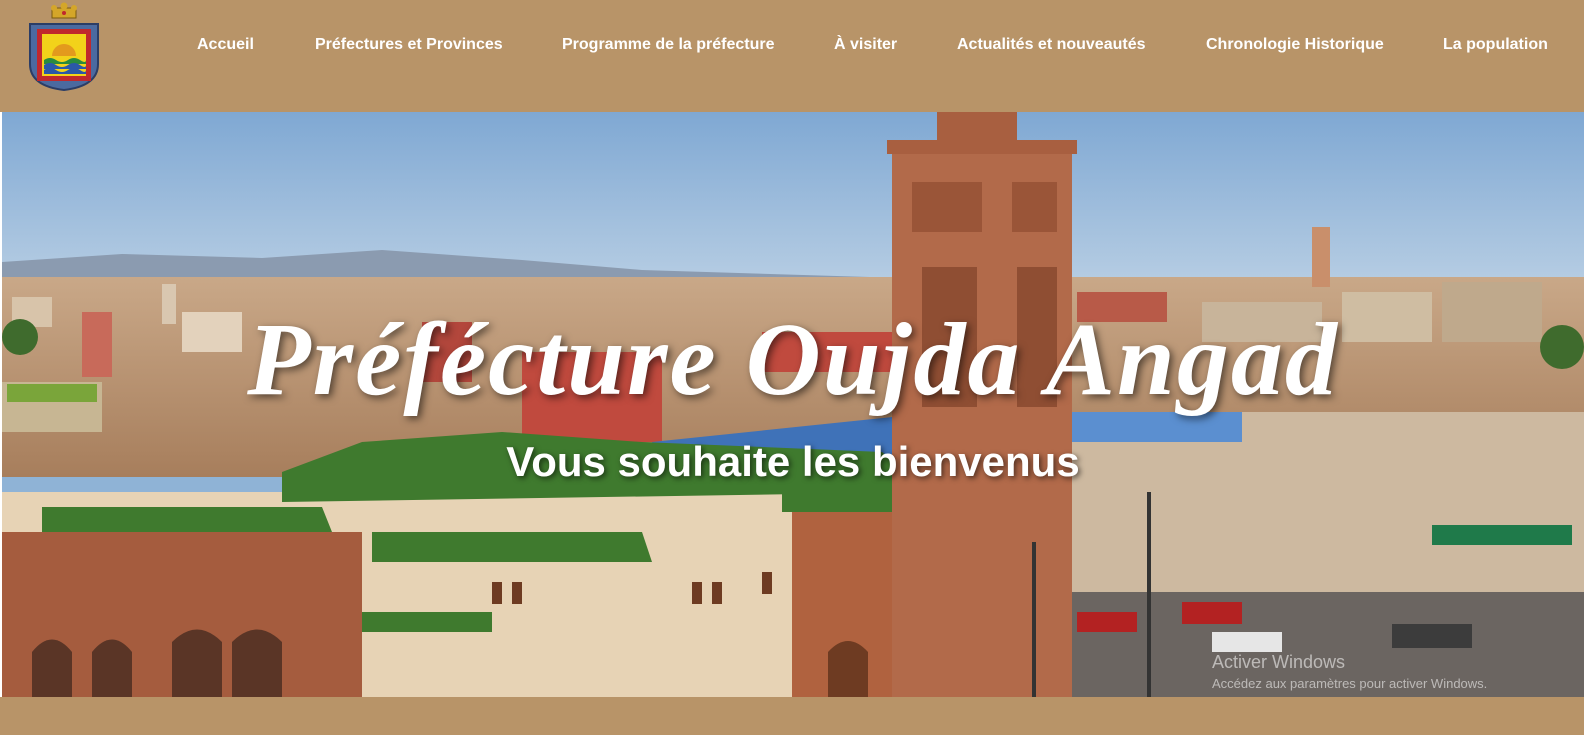 This screenshot has height=735, width=1584. Describe the element at coordinates (1051, 45) in the screenshot. I see `nav-item-actualites: Actualités et nouveautés` at that location.